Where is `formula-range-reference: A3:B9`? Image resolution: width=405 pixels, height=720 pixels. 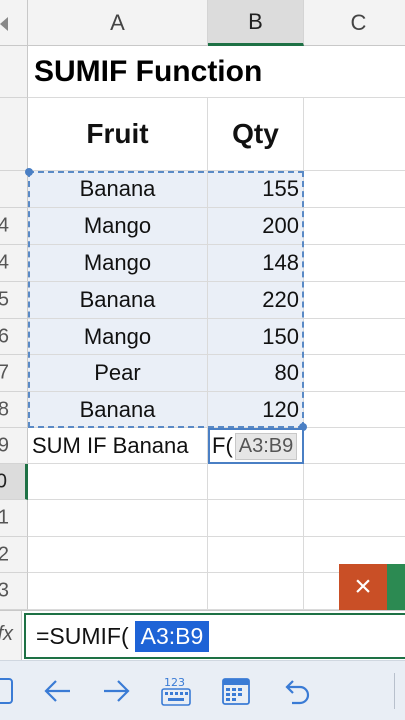 formula-range-reference: A3:B9 is located at coordinates (172, 636).